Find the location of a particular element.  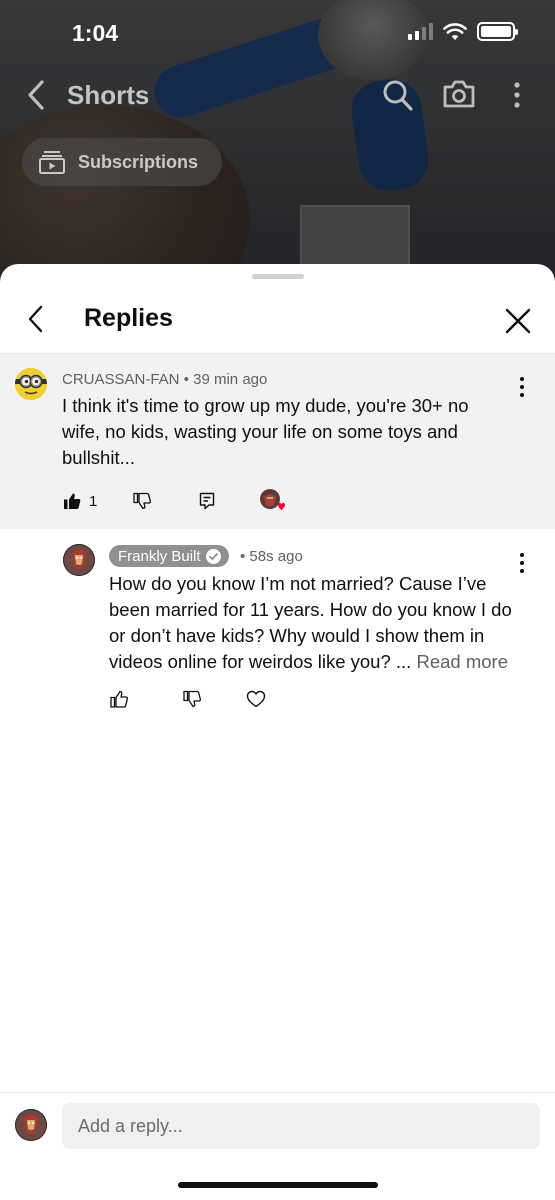

comment-age: 39 min ago is located at coordinates (230, 379).